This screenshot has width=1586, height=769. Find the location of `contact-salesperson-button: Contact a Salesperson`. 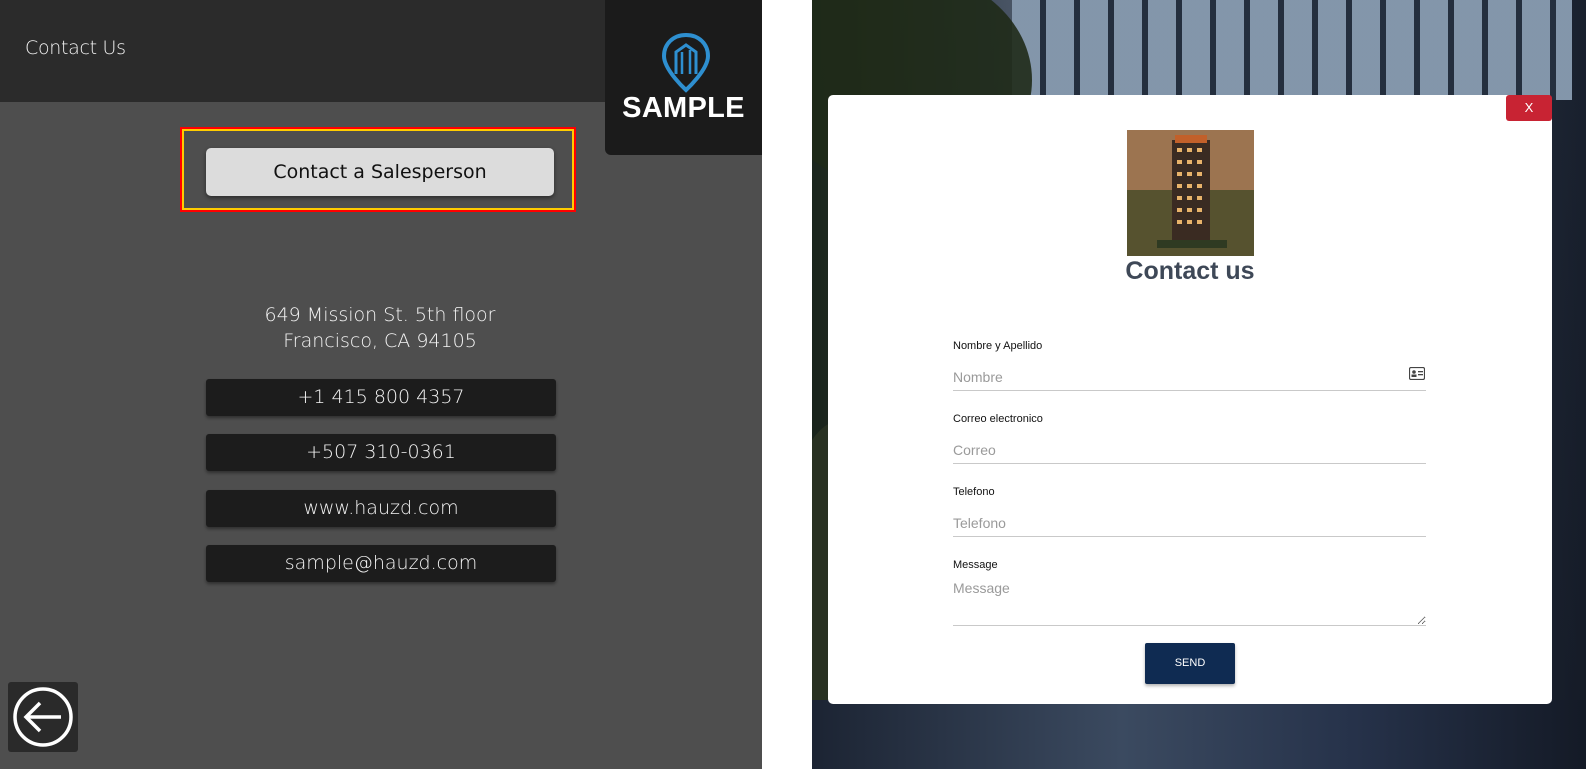

contact-salesperson-button: Contact a Salesperson is located at coordinates (380, 172).